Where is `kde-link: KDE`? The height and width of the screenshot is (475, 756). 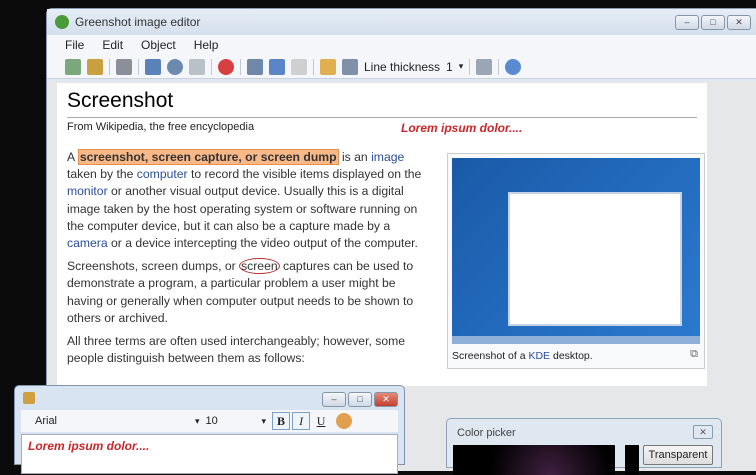
kde-link: KDE is located at coordinates (539, 356).